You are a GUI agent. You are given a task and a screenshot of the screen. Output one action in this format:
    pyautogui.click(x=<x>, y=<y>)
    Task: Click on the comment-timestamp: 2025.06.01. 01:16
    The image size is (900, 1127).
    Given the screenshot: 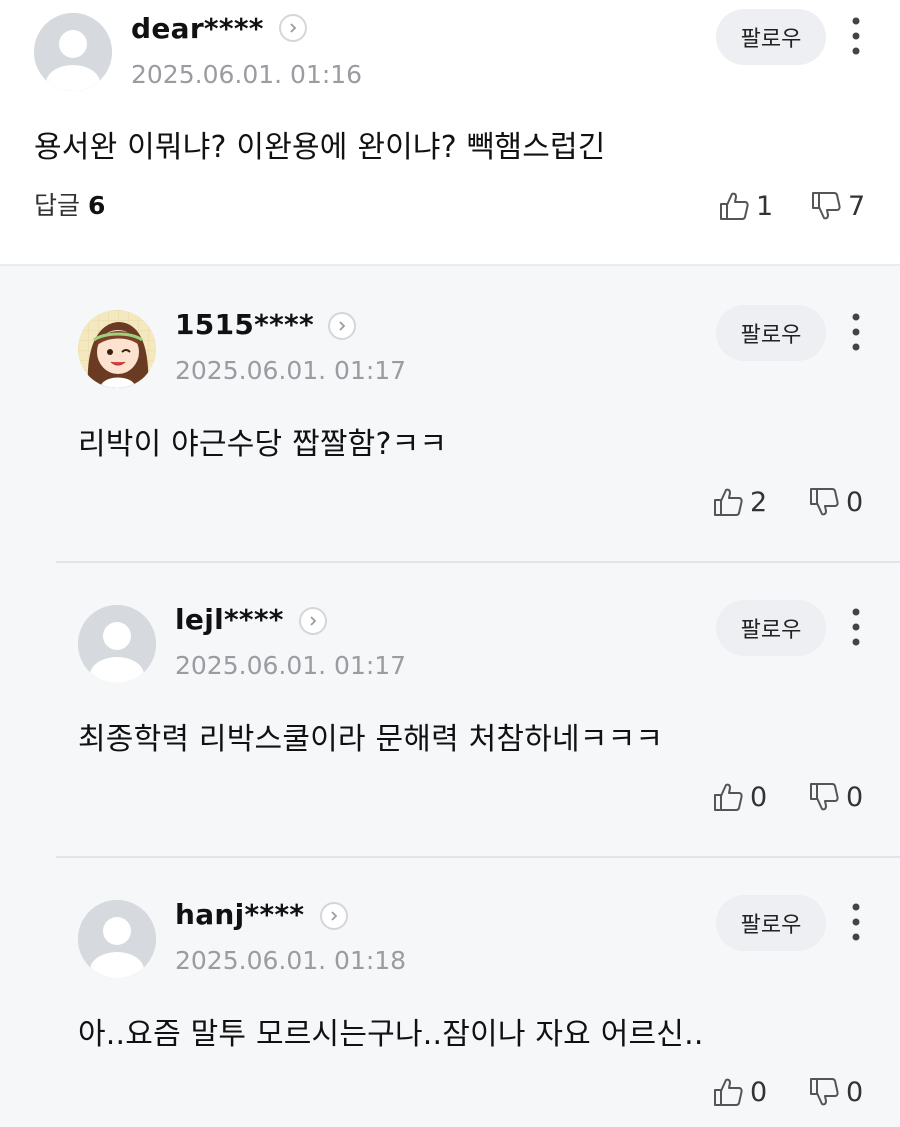 What is the action you would take?
    pyautogui.click(x=247, y=74)
    